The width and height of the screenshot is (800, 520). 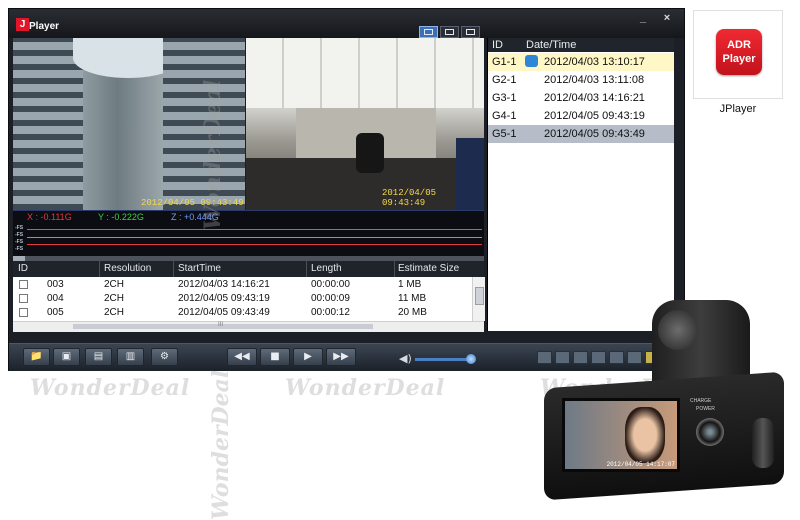 What do you see at coordinates (55, 284) in the screenshot?
I see `file-id: 003` at bounding box center [55, 284].